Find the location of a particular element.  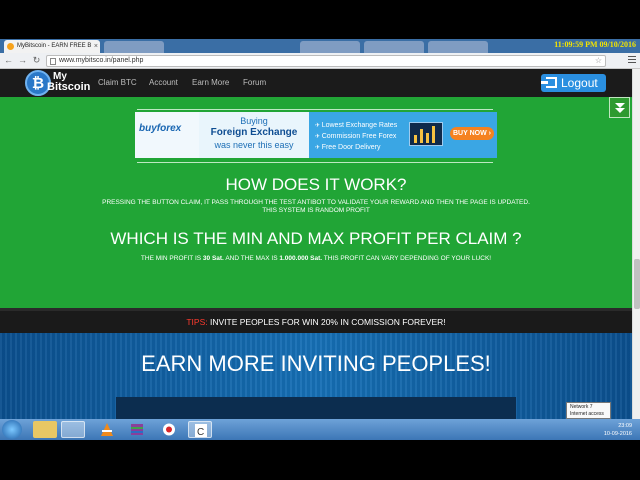

tab-title: MyBitscoin - EARN FREE B is located at coordinates (54, 46).